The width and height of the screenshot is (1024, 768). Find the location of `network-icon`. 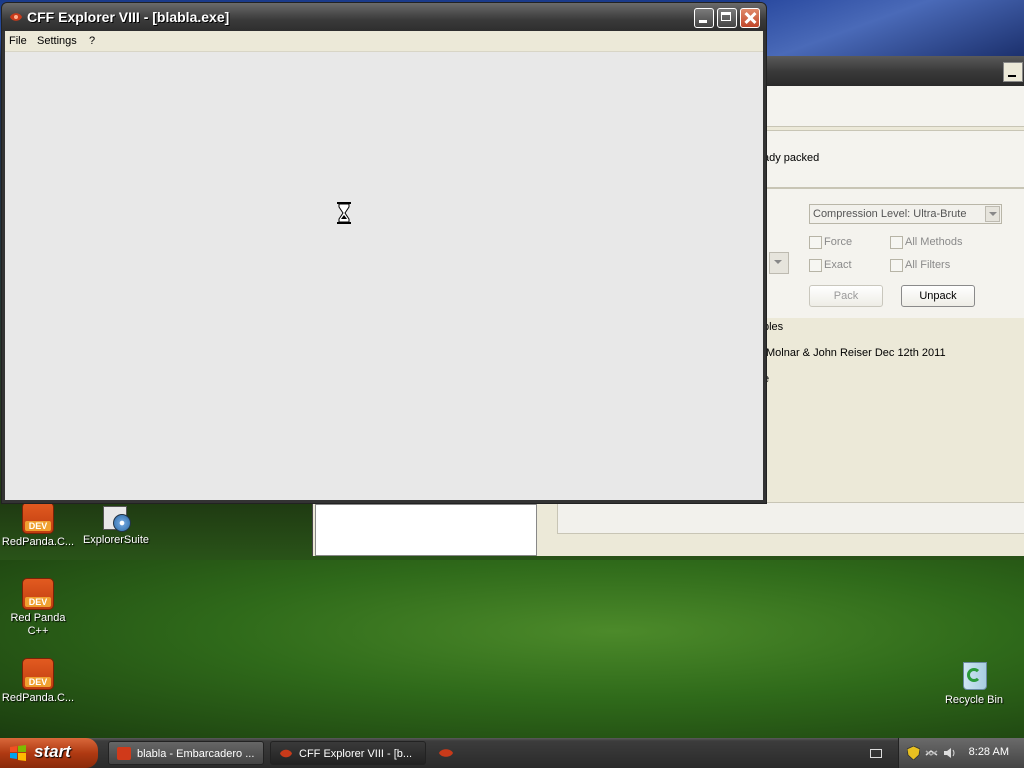

network-icon is located at coordinates (931, 753).